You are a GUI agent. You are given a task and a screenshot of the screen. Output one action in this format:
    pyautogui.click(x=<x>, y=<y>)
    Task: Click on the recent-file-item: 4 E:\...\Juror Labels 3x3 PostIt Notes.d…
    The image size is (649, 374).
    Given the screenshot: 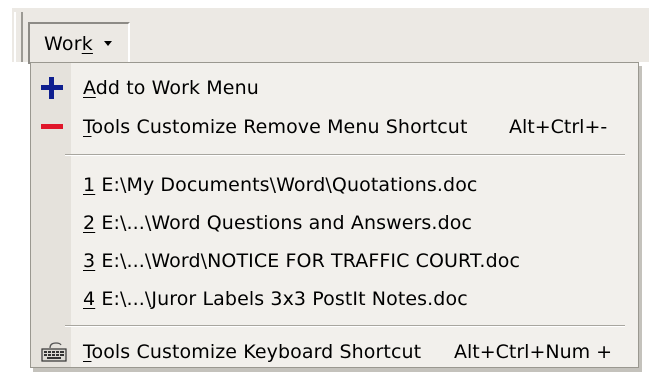 What is the action you would take?
    pyautogui.click(x=334, y=298)
    